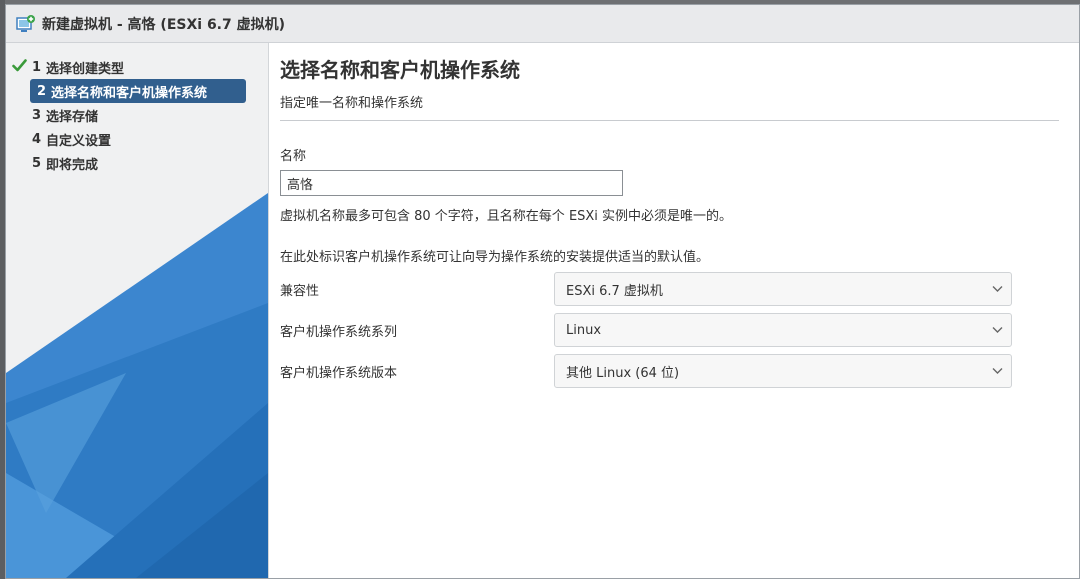  I want to click on divider, so click(669, 120).